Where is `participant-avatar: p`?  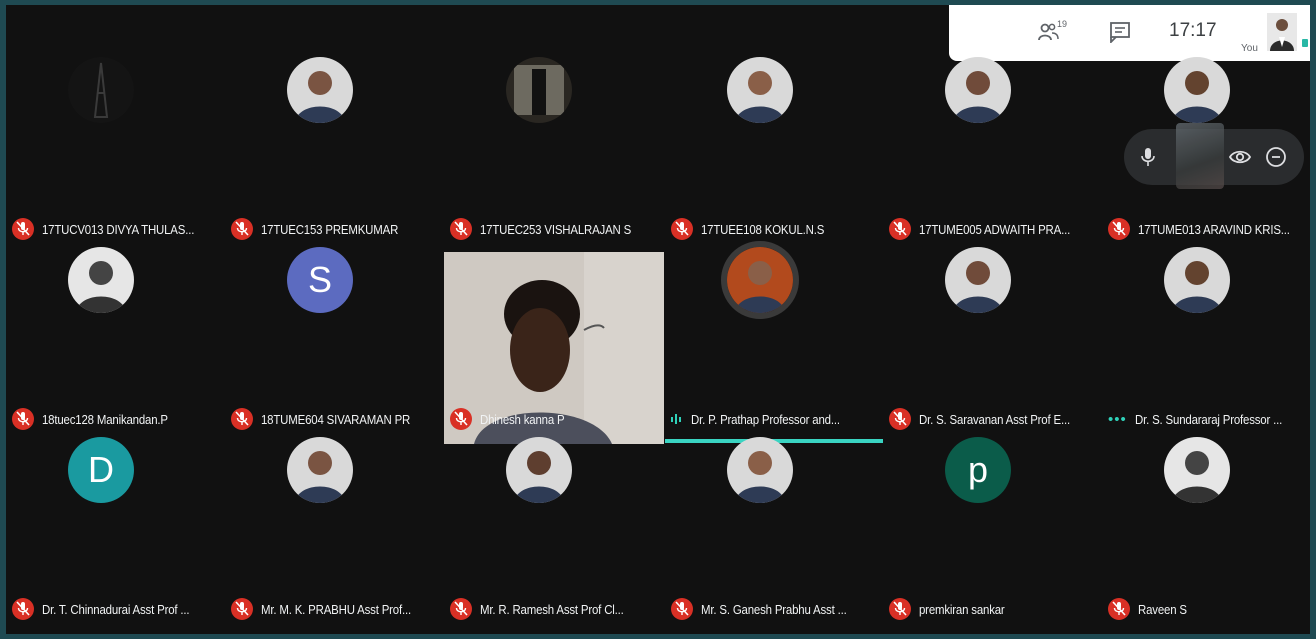 participant-avatar: p is located at coordinates (978, 470).